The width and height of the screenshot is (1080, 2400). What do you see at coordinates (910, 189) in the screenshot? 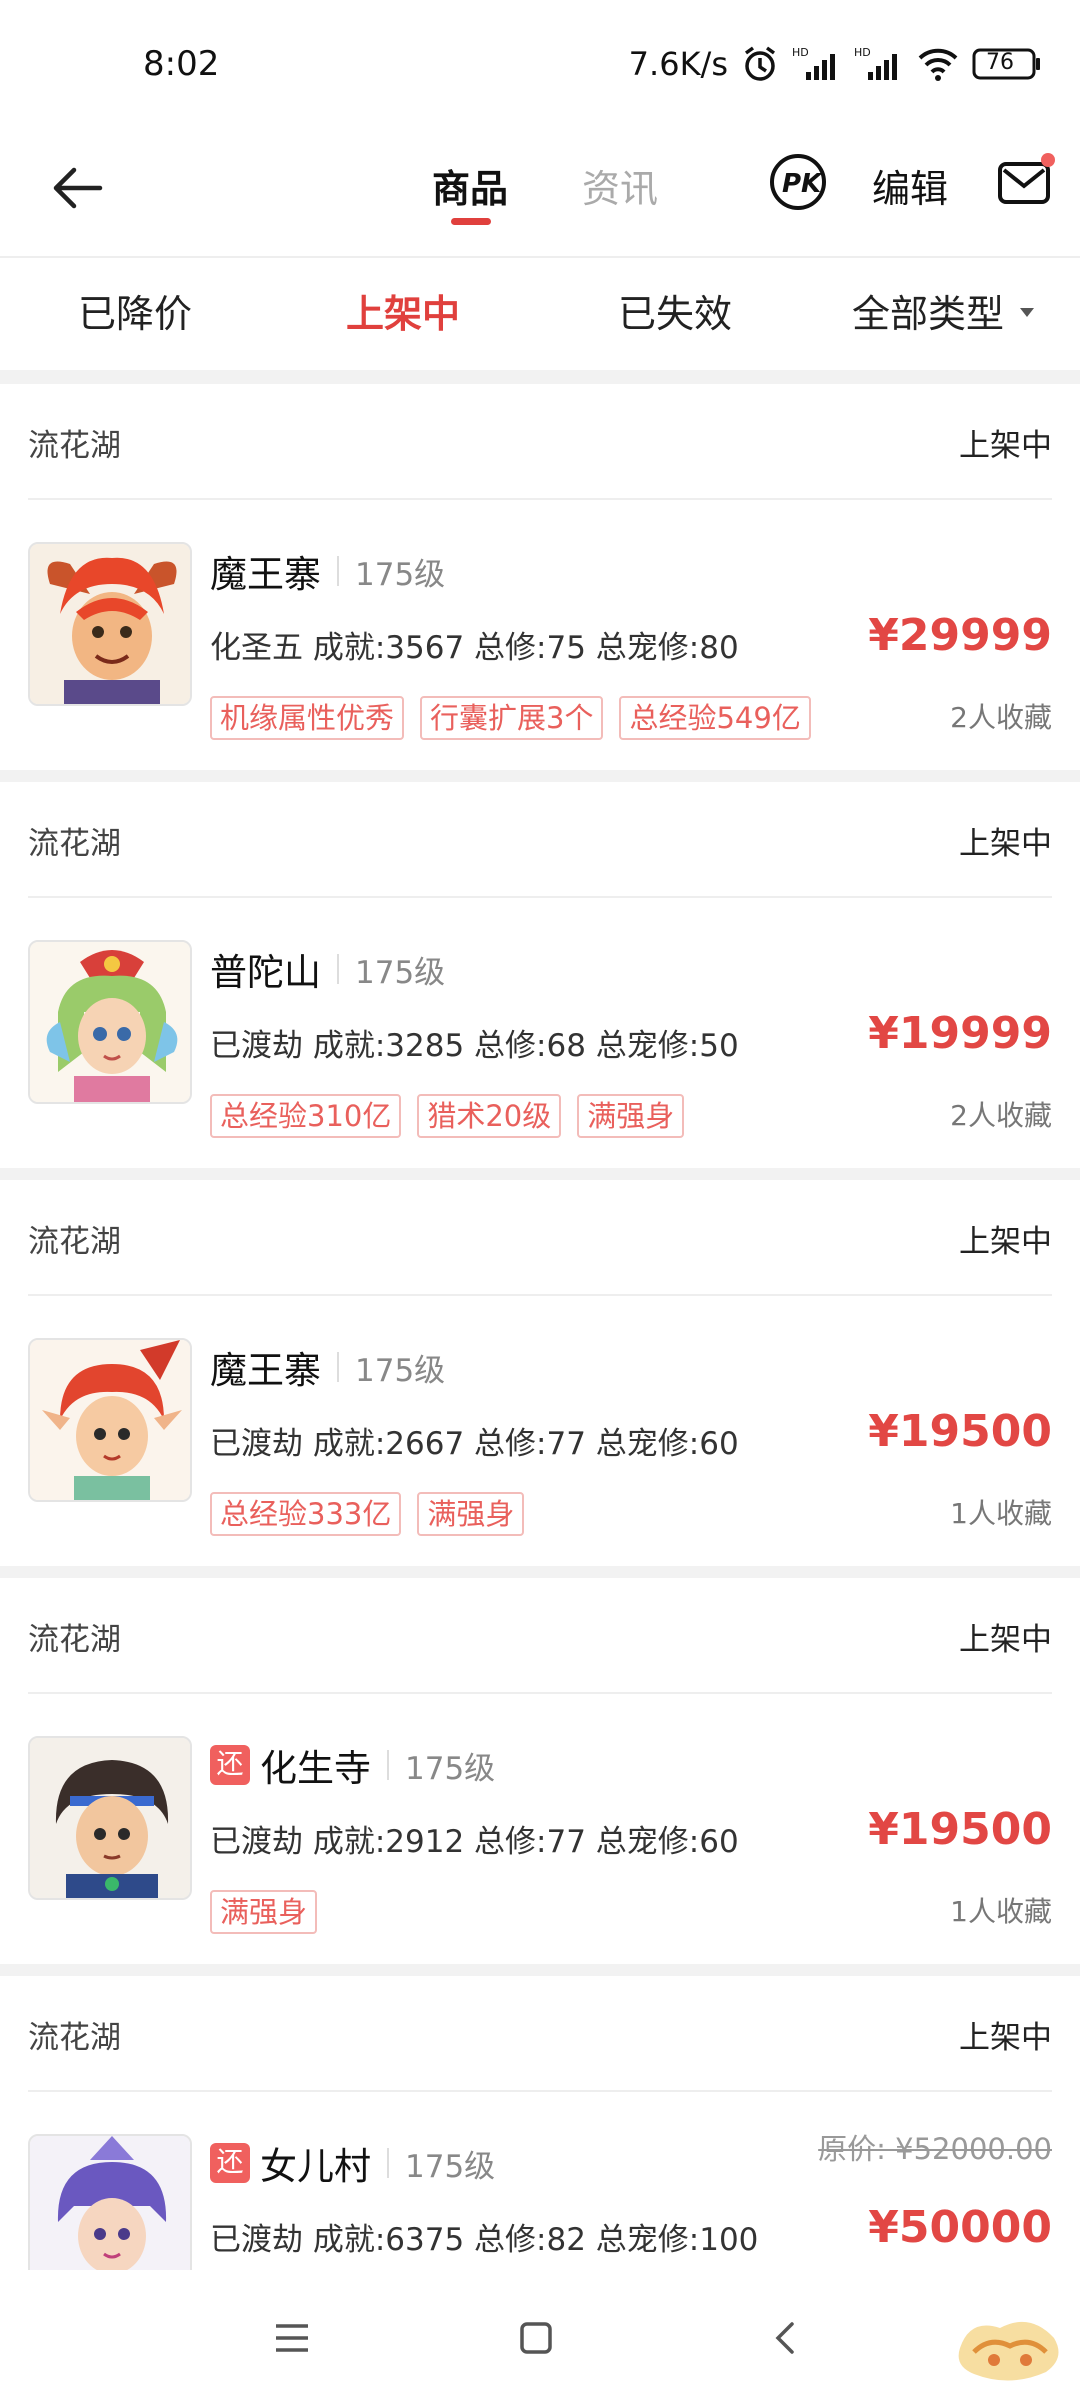
I see `edit-button: 编辑` at bounding box center [910, 189].